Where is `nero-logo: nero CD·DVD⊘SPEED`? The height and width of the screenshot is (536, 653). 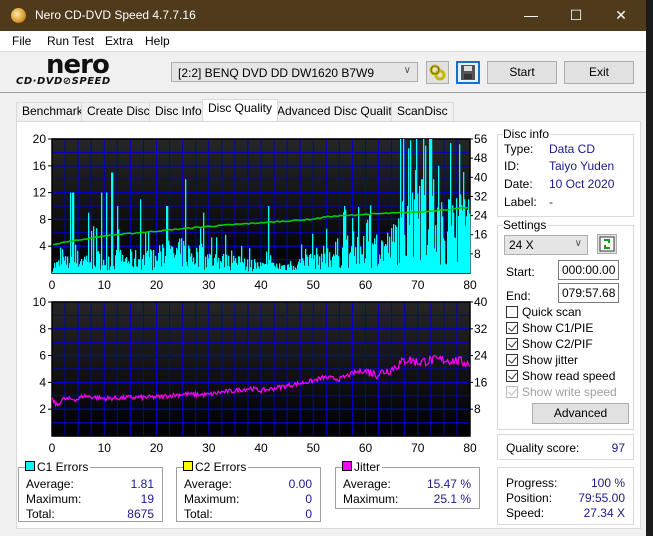 nero-logo: nero CD·DVD⊘SPEED is located at coordinates (72, 70).